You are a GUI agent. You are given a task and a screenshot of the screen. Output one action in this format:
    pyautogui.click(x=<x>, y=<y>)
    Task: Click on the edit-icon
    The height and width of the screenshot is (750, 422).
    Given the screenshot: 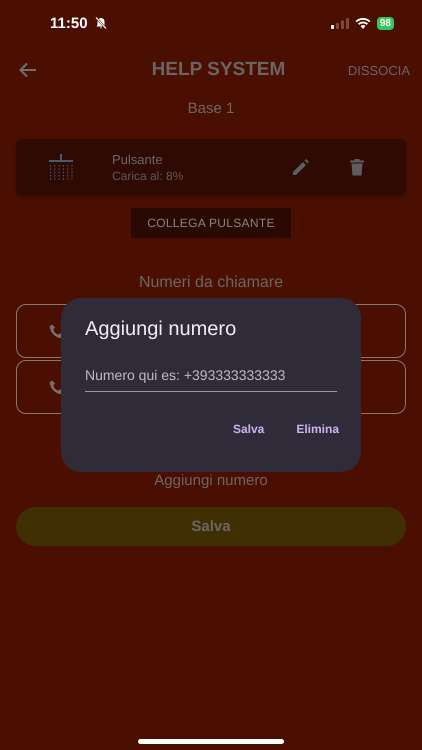 What is the action you would take?
    pyautogui.click(x=301, y=167)
    